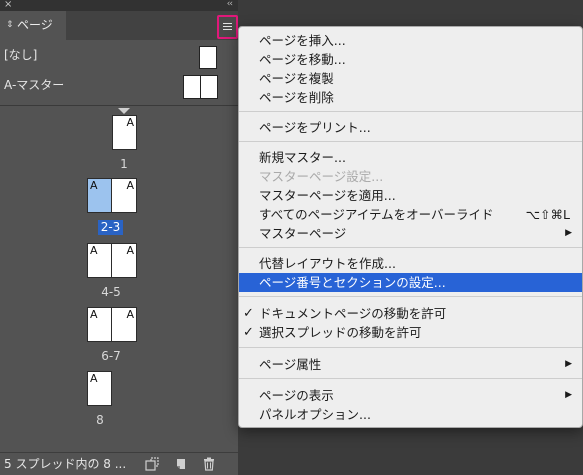  Describe the element at coordinates (230, 5) in the screenshot. I see `collapse-panel-icon: ‹‹` at that location.